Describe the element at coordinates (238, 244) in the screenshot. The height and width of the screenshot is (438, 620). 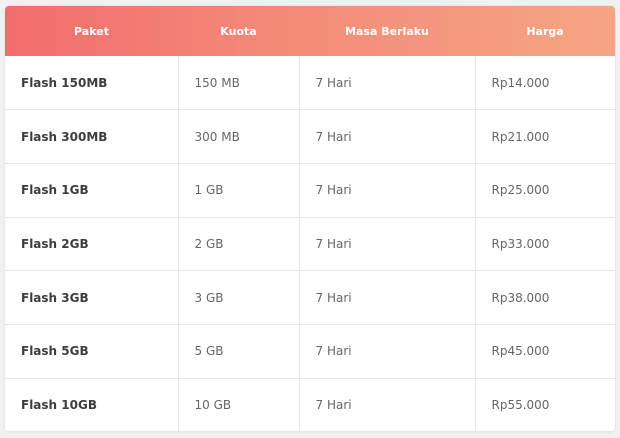
I see `cell-kuota: 2 GB` at that location.